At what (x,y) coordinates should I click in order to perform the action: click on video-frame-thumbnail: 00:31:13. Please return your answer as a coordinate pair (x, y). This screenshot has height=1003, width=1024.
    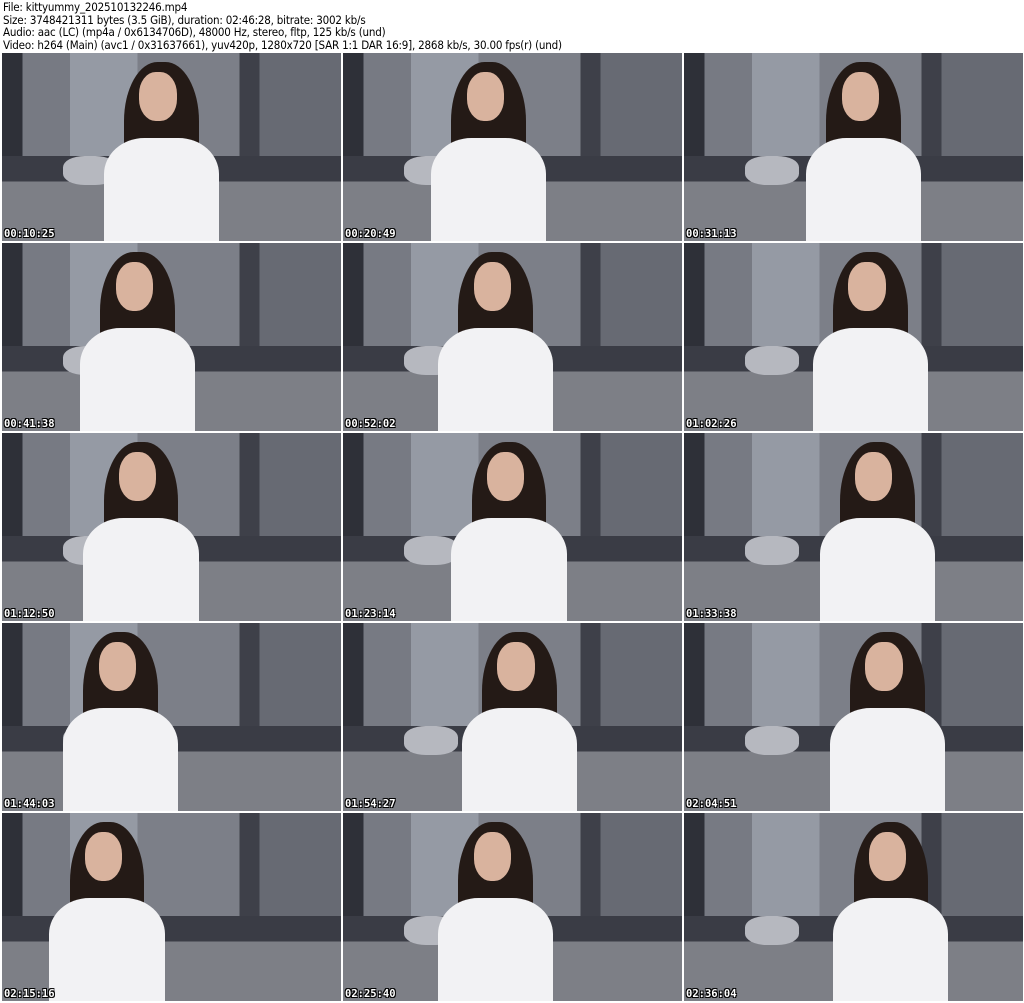
    Looking at the image, I should click on (853, 147).